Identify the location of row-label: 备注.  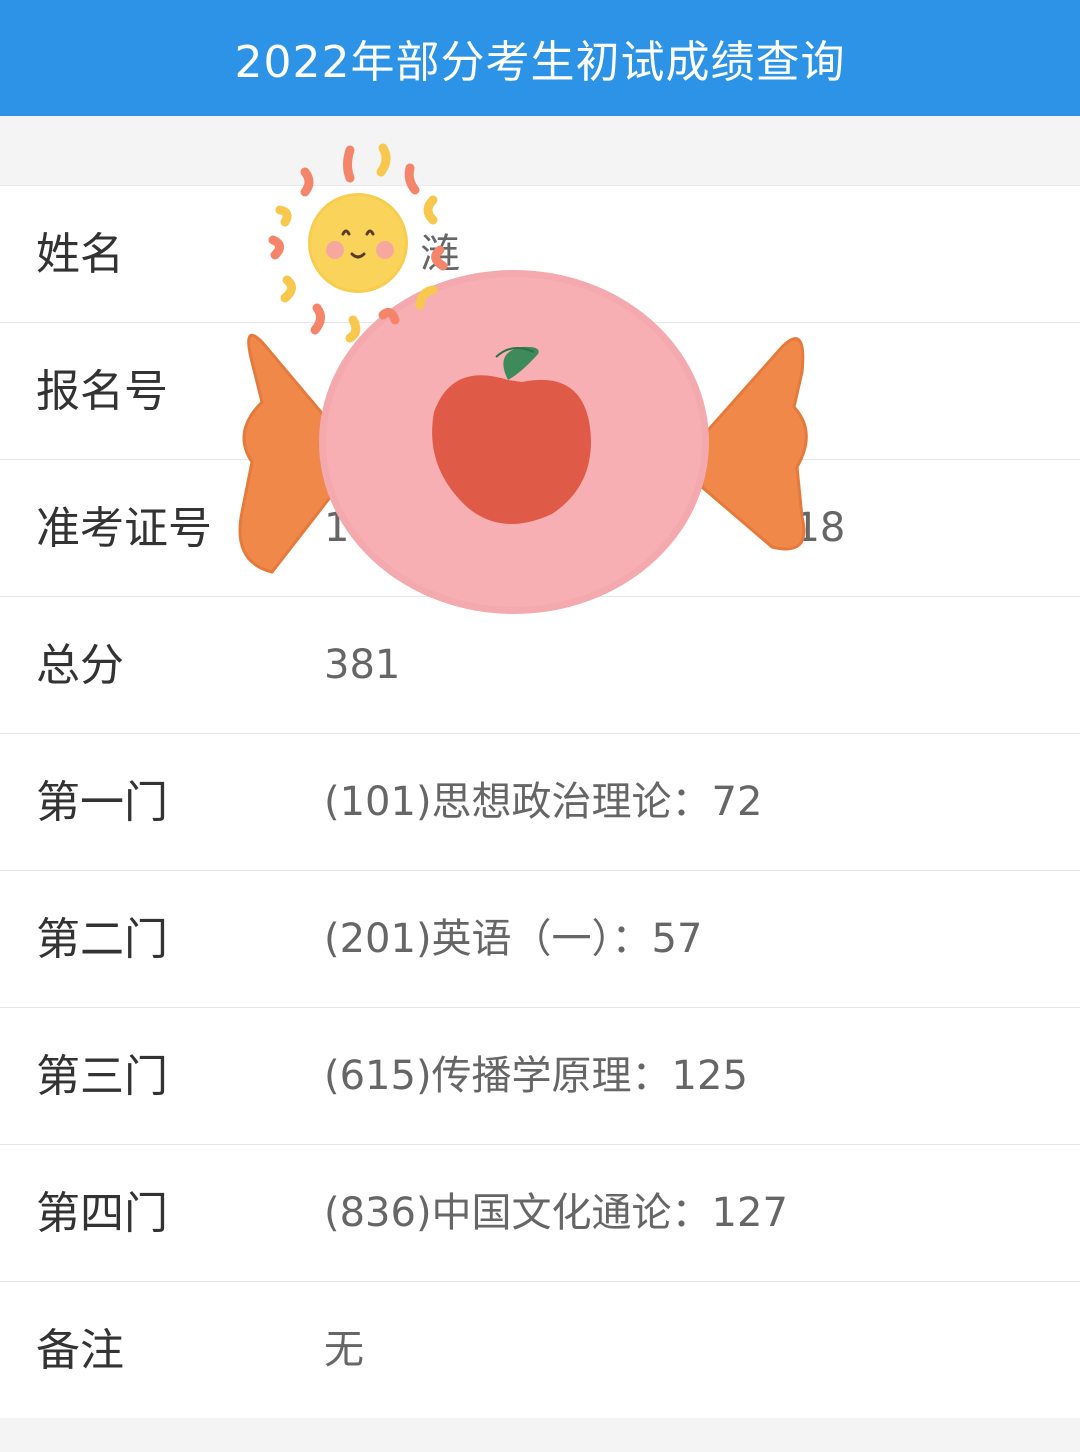
(80, 1350).